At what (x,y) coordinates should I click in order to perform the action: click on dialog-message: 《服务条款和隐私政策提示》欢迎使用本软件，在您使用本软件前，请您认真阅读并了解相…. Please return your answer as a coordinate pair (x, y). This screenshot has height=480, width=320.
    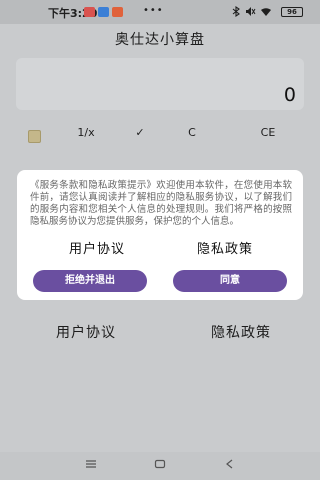
    Looking at the image, I should click on (161, 203).